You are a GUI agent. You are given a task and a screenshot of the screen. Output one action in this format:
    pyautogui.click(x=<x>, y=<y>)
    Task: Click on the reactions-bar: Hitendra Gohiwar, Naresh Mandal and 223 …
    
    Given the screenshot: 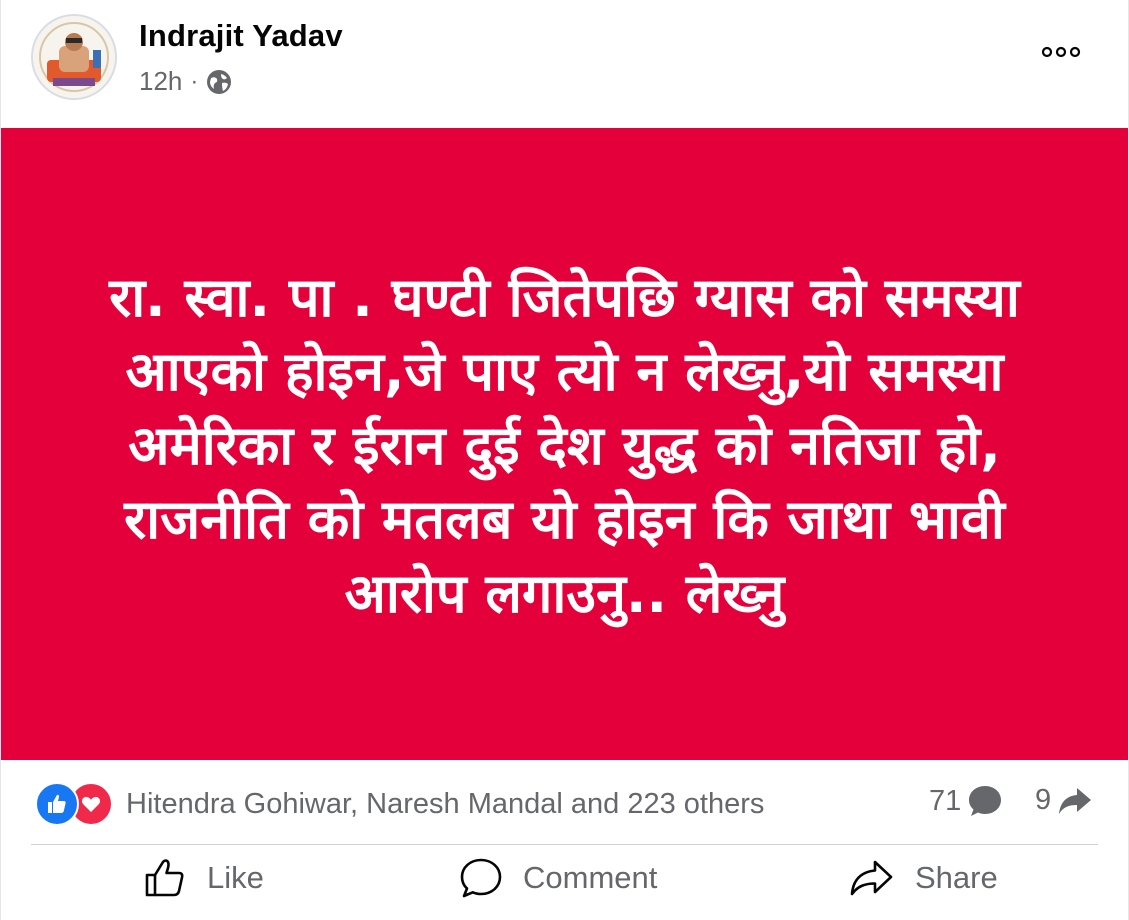 What is the action you would take?
    pyautogui.click(x=564, y=803)
    